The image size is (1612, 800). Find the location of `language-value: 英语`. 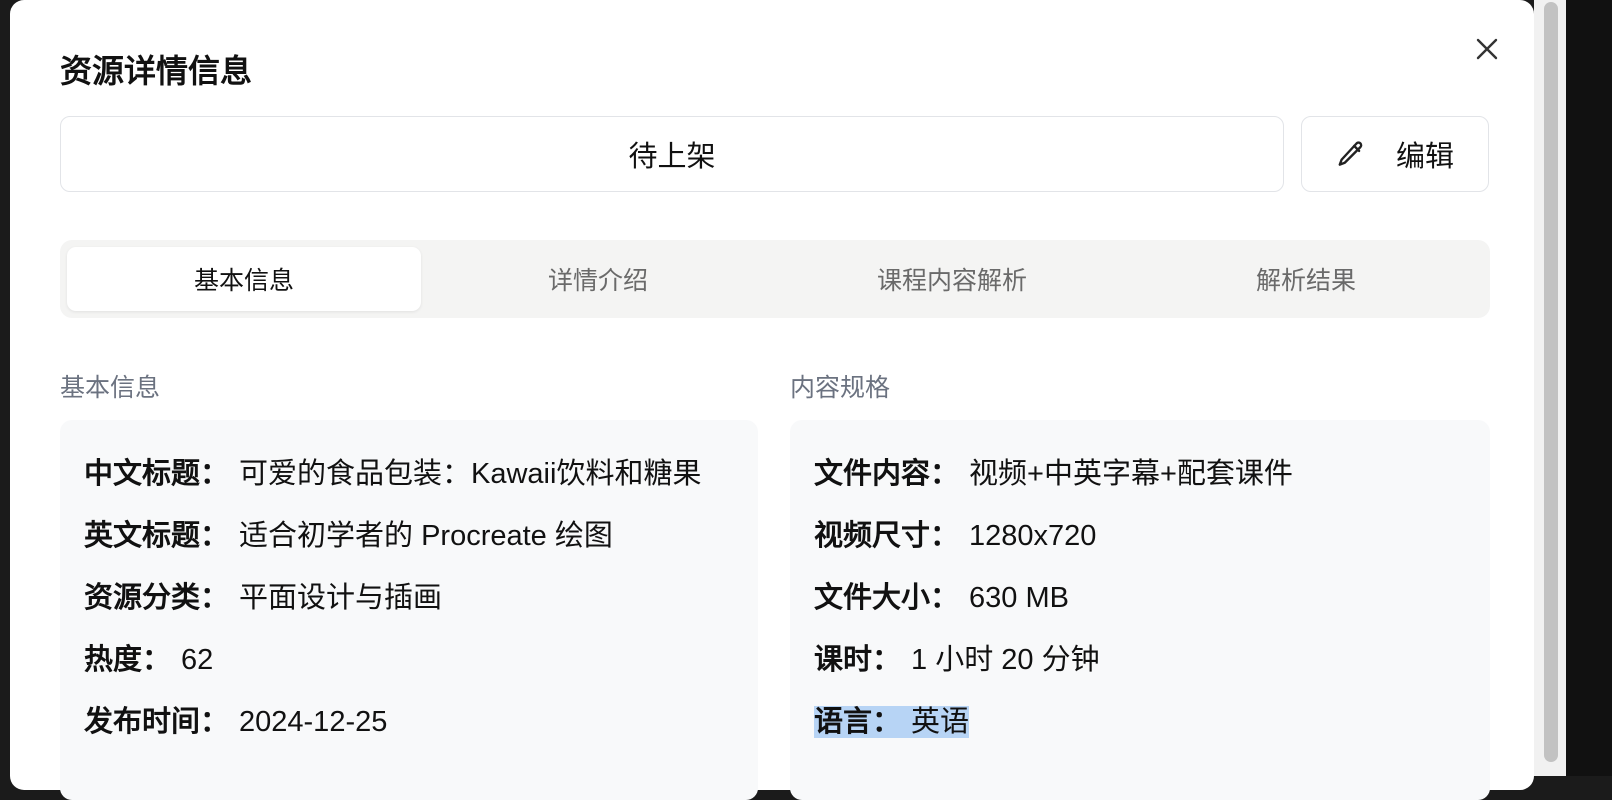

language-value: 英语 is located at coordinates (940, 722).